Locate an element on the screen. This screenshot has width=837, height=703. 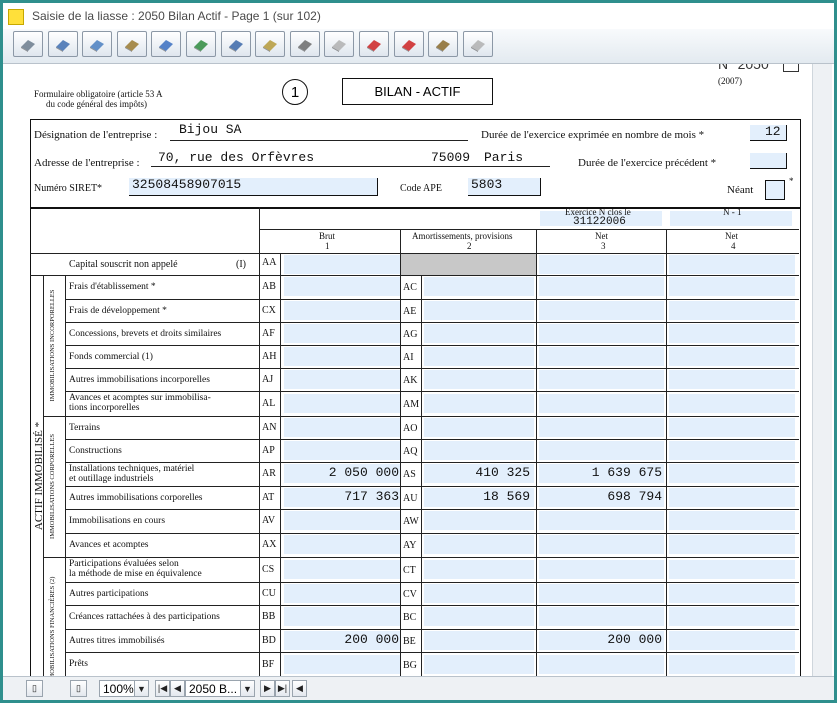
net-field-aj is located at coordinates (601, 379).